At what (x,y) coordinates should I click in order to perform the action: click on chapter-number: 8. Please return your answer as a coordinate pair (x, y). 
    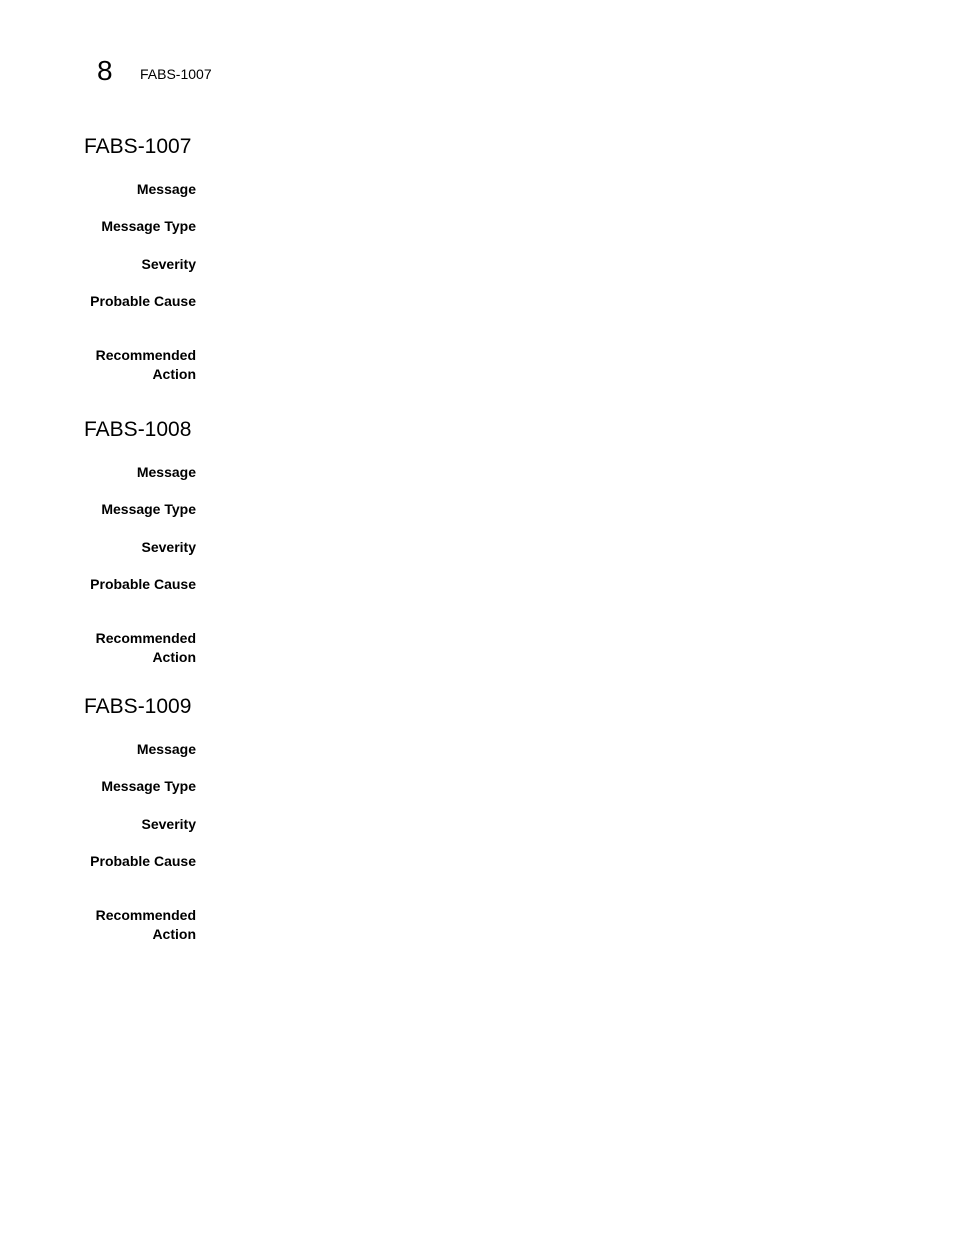
    Looking at the image, I should click on (105, 70).